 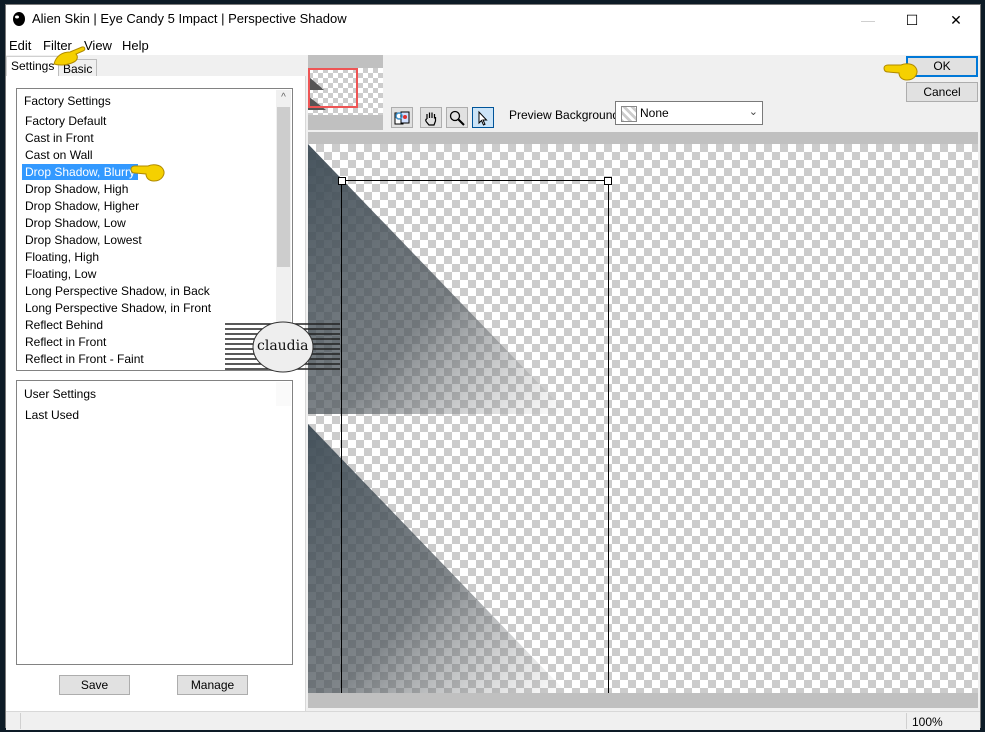 What do you see at coordinates (135, 45) in the screenshot?
I see `menu-help: Help` at bounding box center [135, 45].